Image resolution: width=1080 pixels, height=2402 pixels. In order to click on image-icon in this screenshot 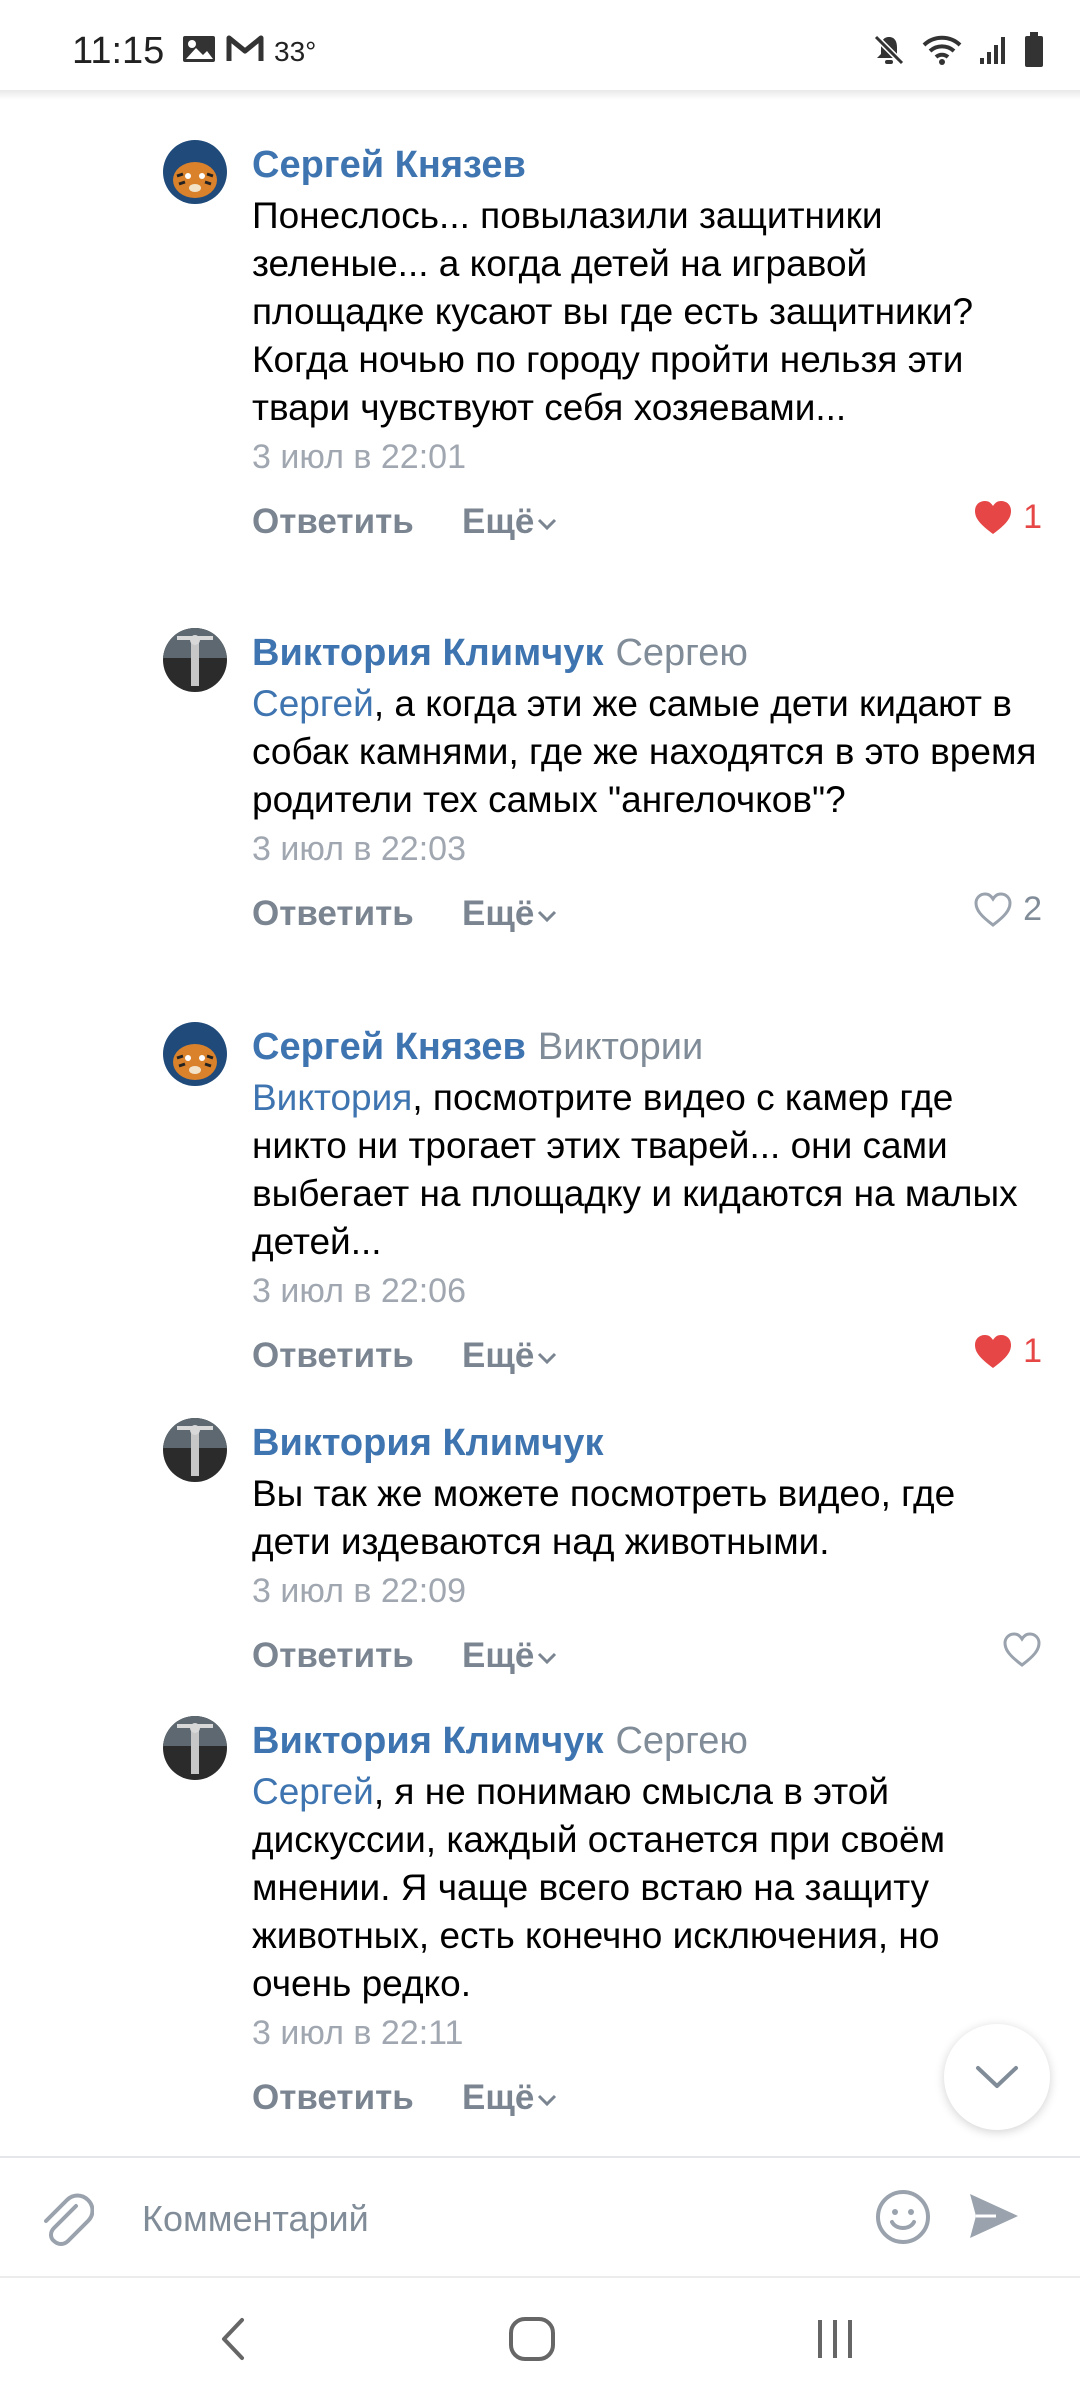, I will do `click(199, 51)`.